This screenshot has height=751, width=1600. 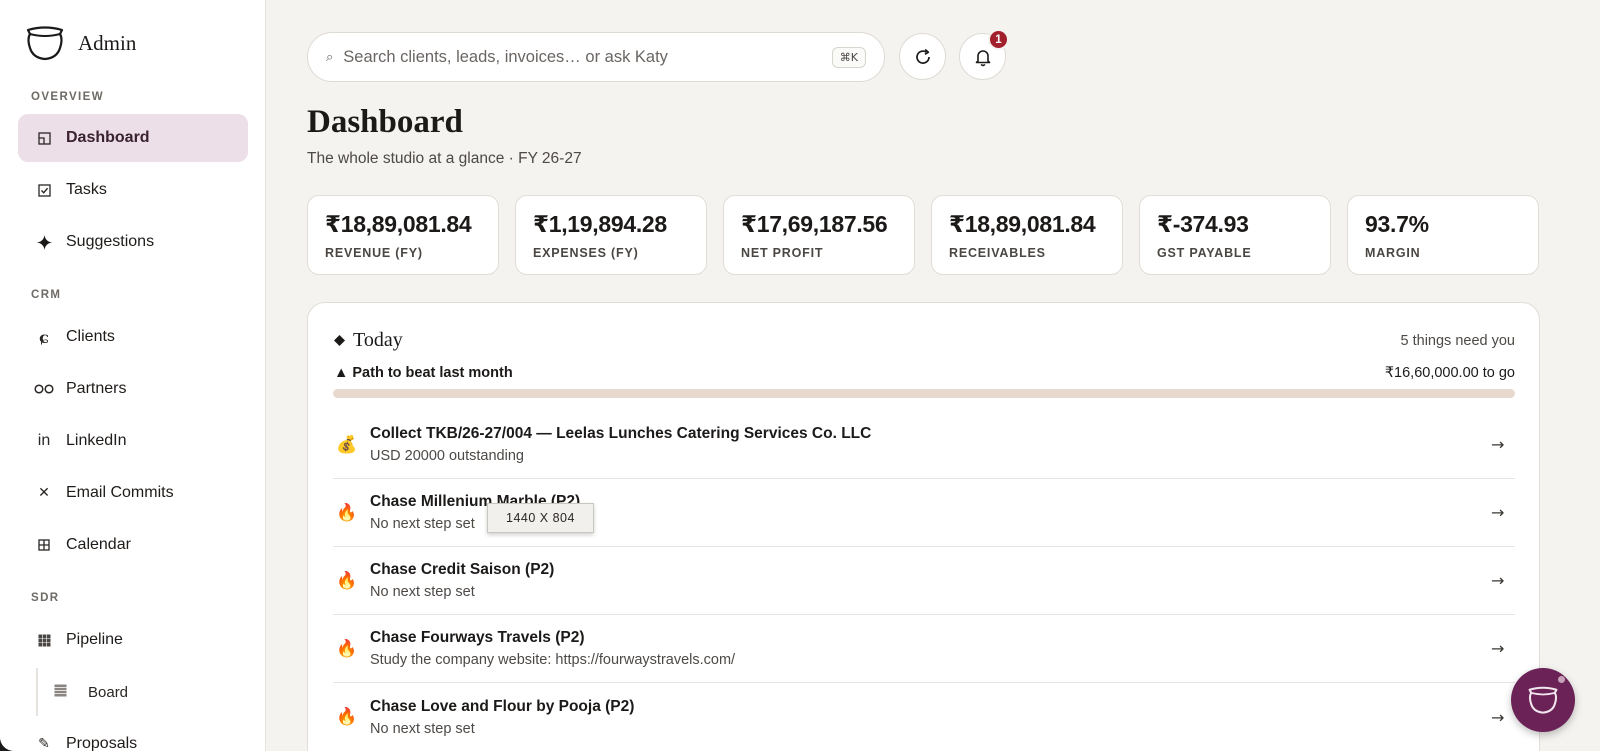 I want to click on kpi-card-receivables: ₹18,89,081.84 RECEIVABLES, so click(x=1027, y=235).